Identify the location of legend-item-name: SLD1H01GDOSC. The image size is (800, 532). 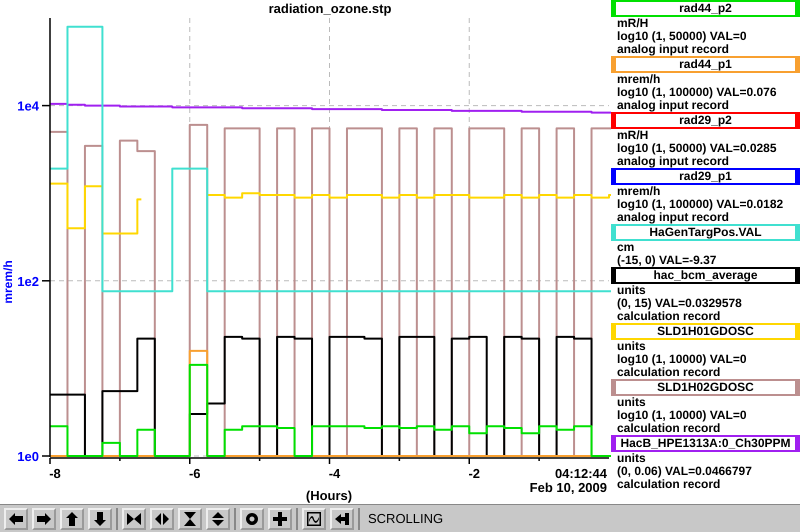
(705, 331).